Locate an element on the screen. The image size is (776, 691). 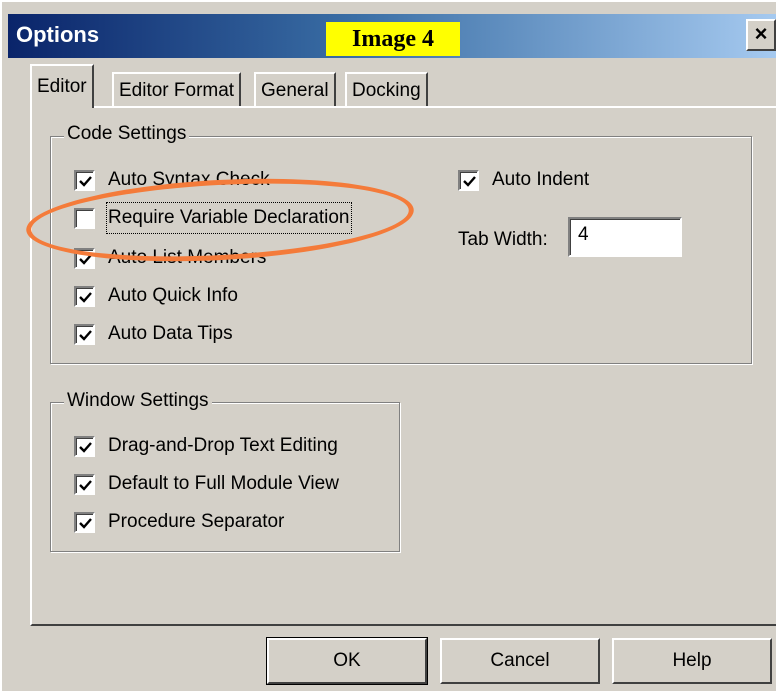
tab-editor: Editor is located at coordinates (62, 86).